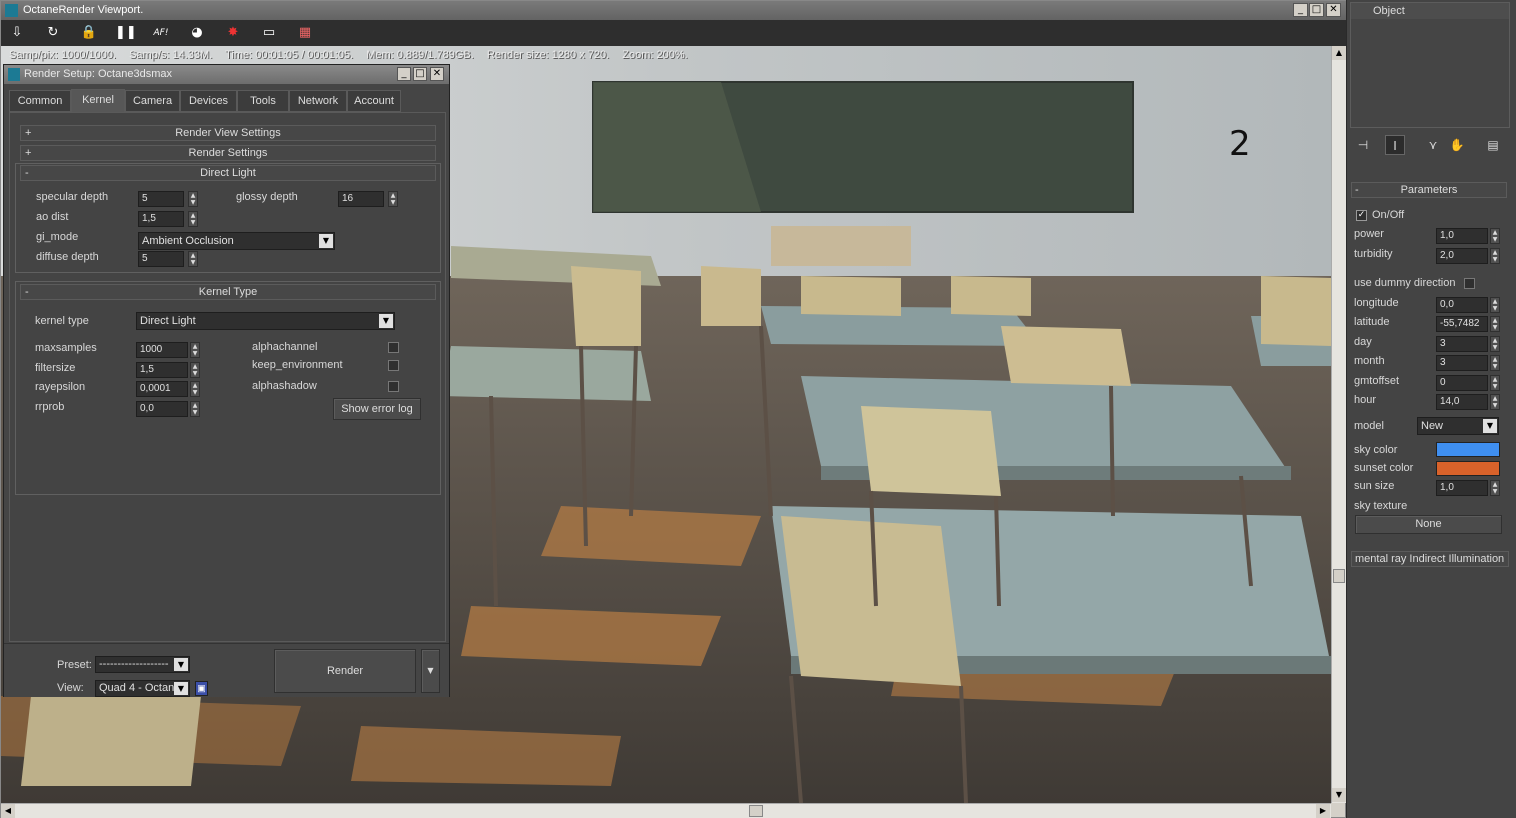  What do you see at coordinates (263, 101) in the screenshot?
I see `tab-tools: Tools` at bounding box center [263, 101].